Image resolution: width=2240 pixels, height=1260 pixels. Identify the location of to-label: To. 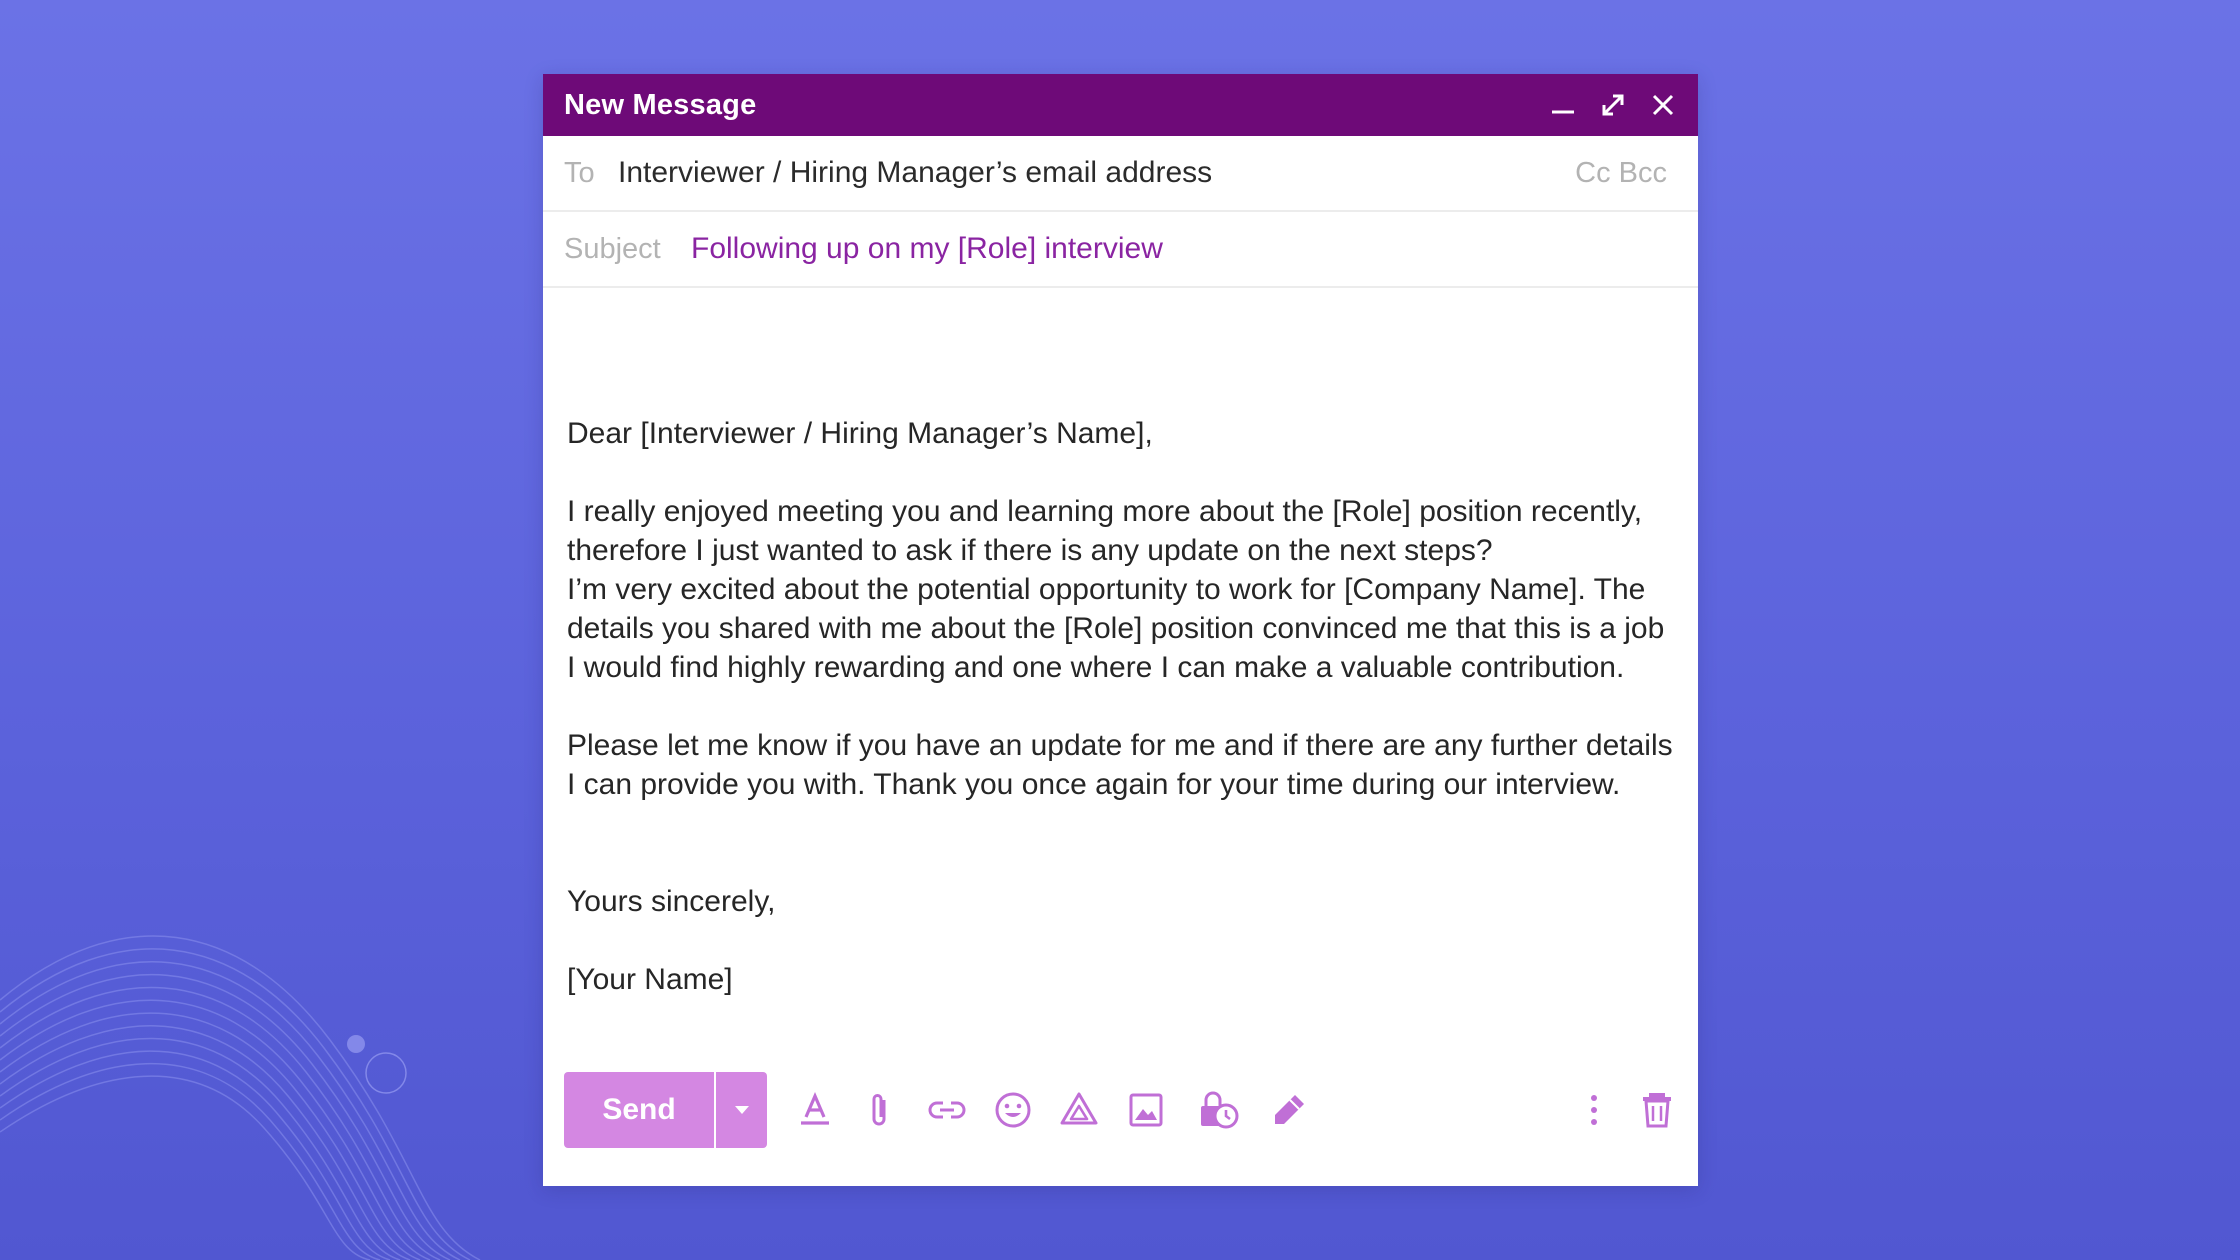
(579, 173).